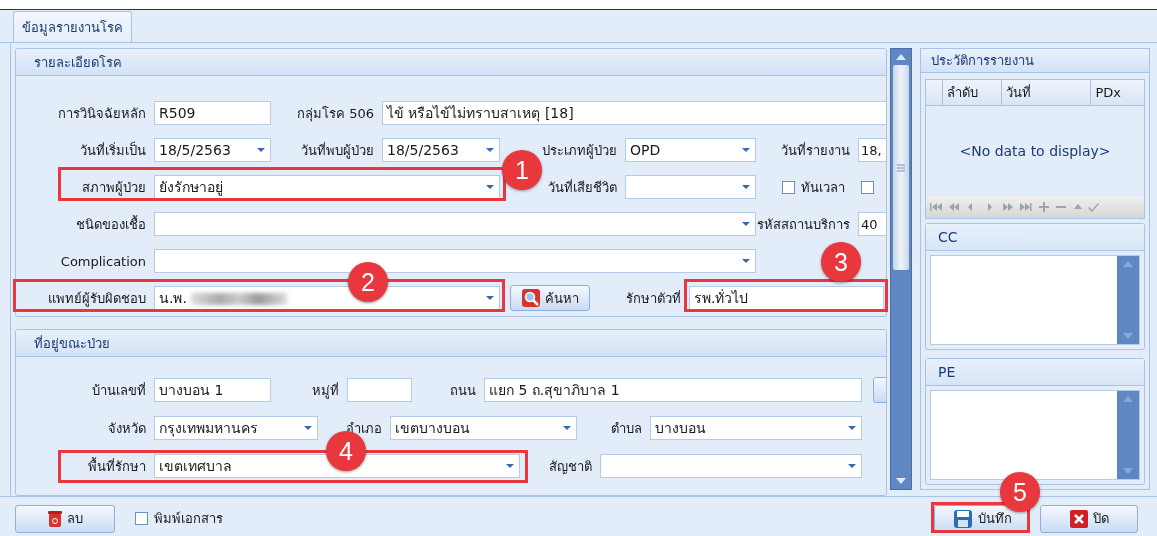 The image size is (1157, 536). Describe the element at coordinates (1035, 372) in the screenshot. I see `panel-header: PE` at that location.